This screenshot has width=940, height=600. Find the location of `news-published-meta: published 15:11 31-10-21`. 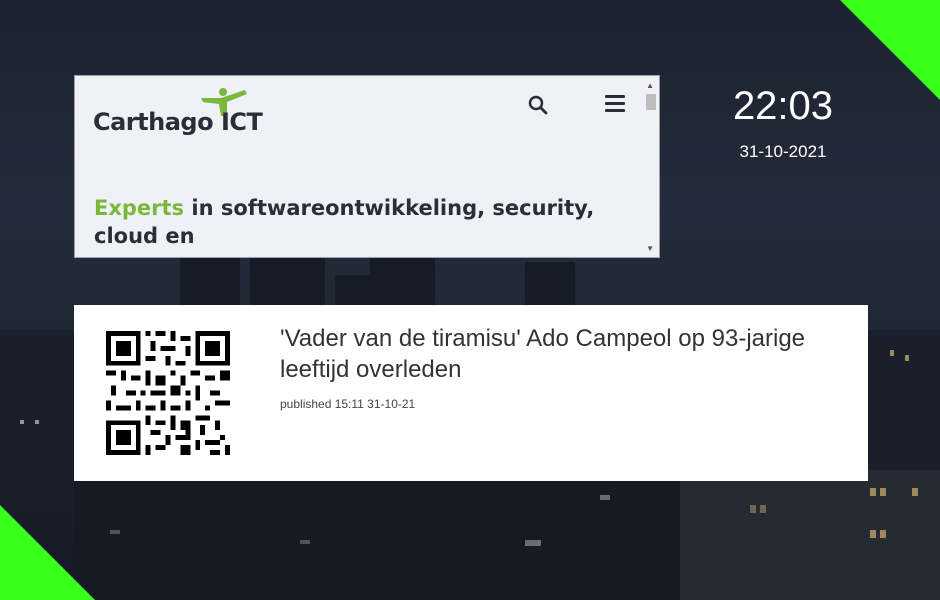

news-published-meta: published 15:11 31-10-21 is located at coordinates (348, 404).